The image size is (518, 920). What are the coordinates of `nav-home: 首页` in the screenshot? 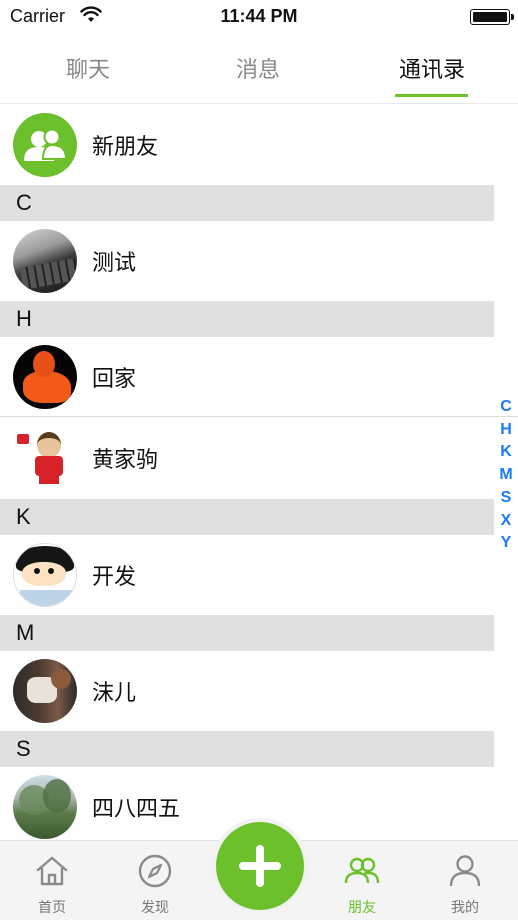 It's located at (52, 880).